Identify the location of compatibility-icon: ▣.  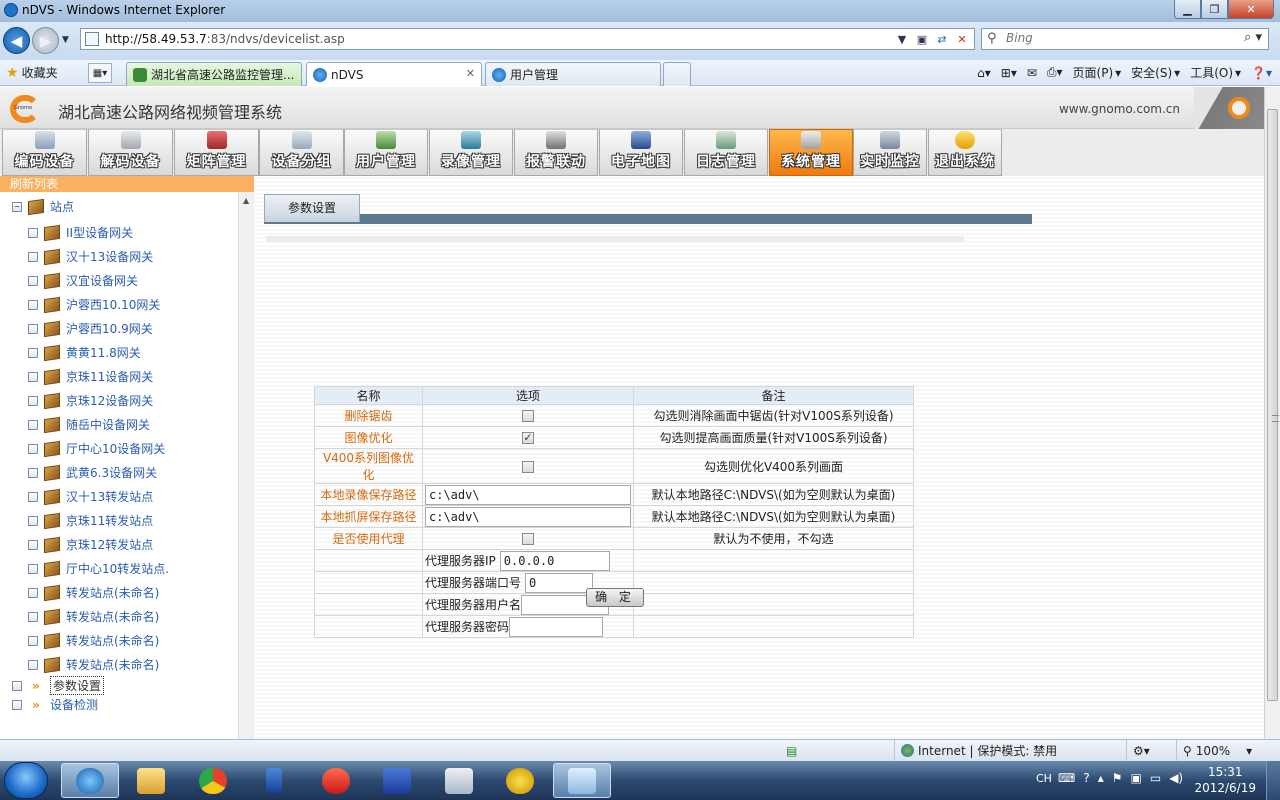
(922, 39).